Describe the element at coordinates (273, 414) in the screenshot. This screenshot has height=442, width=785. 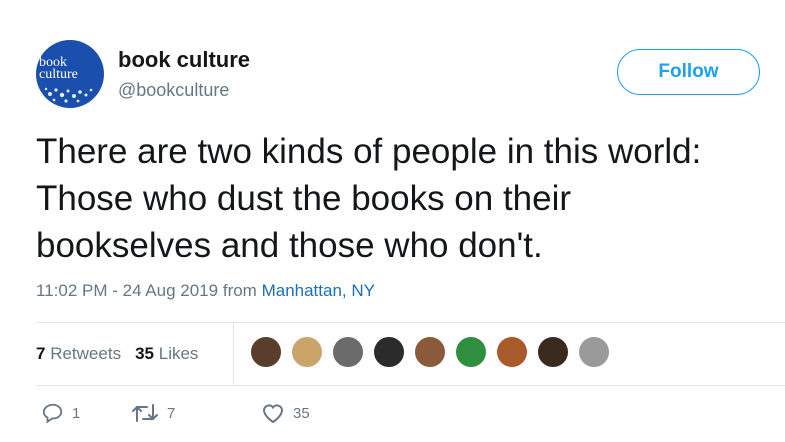
I see `heart-icon` at that location.